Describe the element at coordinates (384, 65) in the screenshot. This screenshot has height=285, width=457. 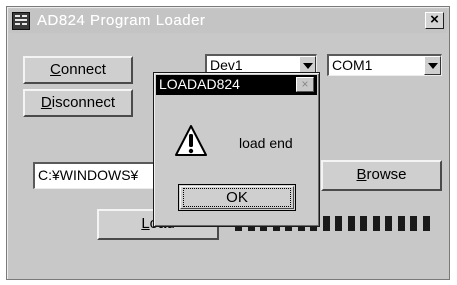
I see `port-select: COM1` at that location.